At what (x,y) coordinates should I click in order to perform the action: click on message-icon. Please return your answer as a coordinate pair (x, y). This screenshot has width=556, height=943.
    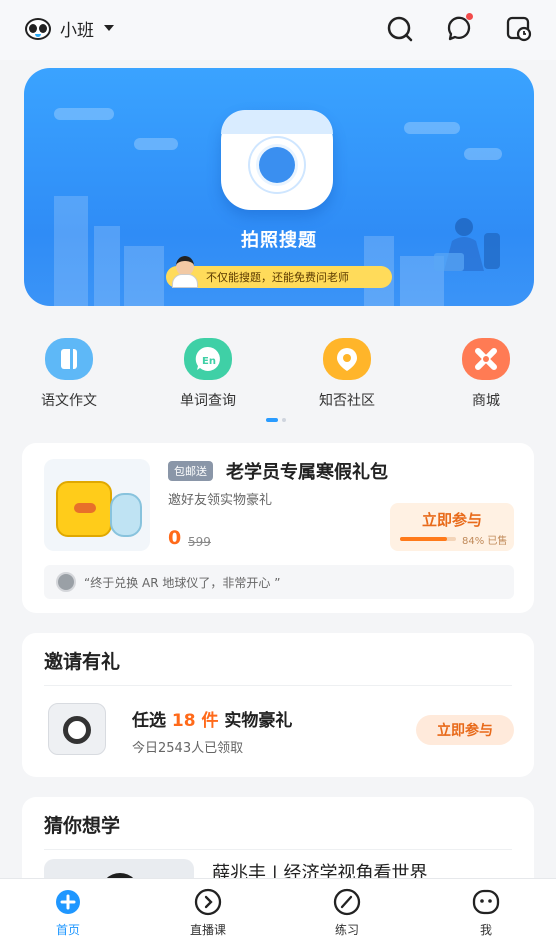
    Looking at the image, I should click on (459, 29).